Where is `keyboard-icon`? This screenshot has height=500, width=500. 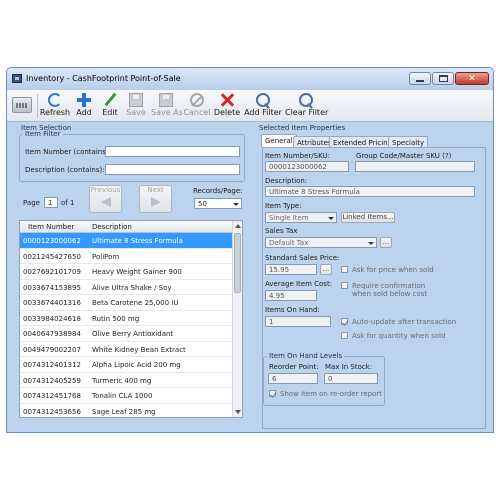
keyboard-icon is located at coordinates (22, 105).